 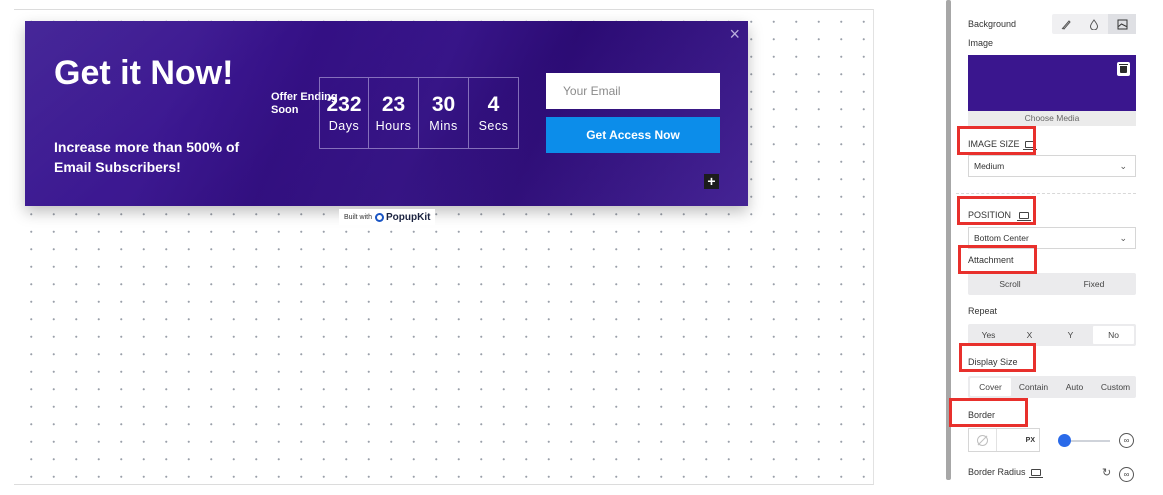 I want to click on countdown-days: 232 Days, so click(x=344, y=113).